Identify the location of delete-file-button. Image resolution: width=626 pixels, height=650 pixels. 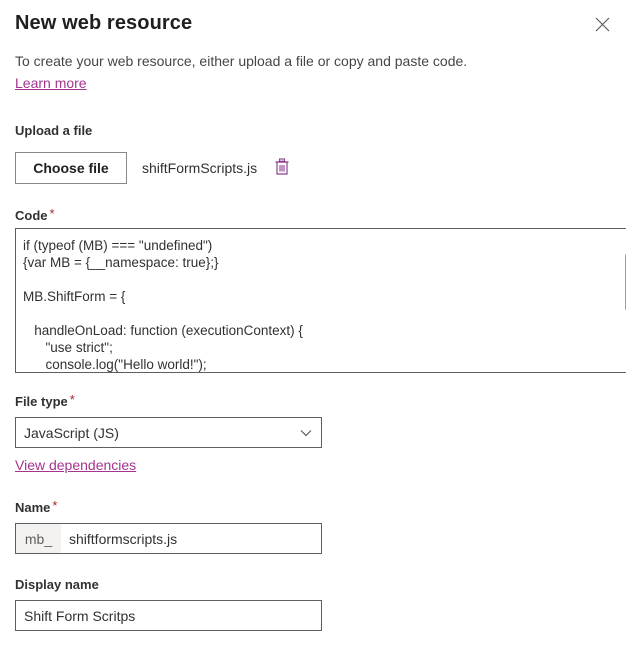
(282, 168).